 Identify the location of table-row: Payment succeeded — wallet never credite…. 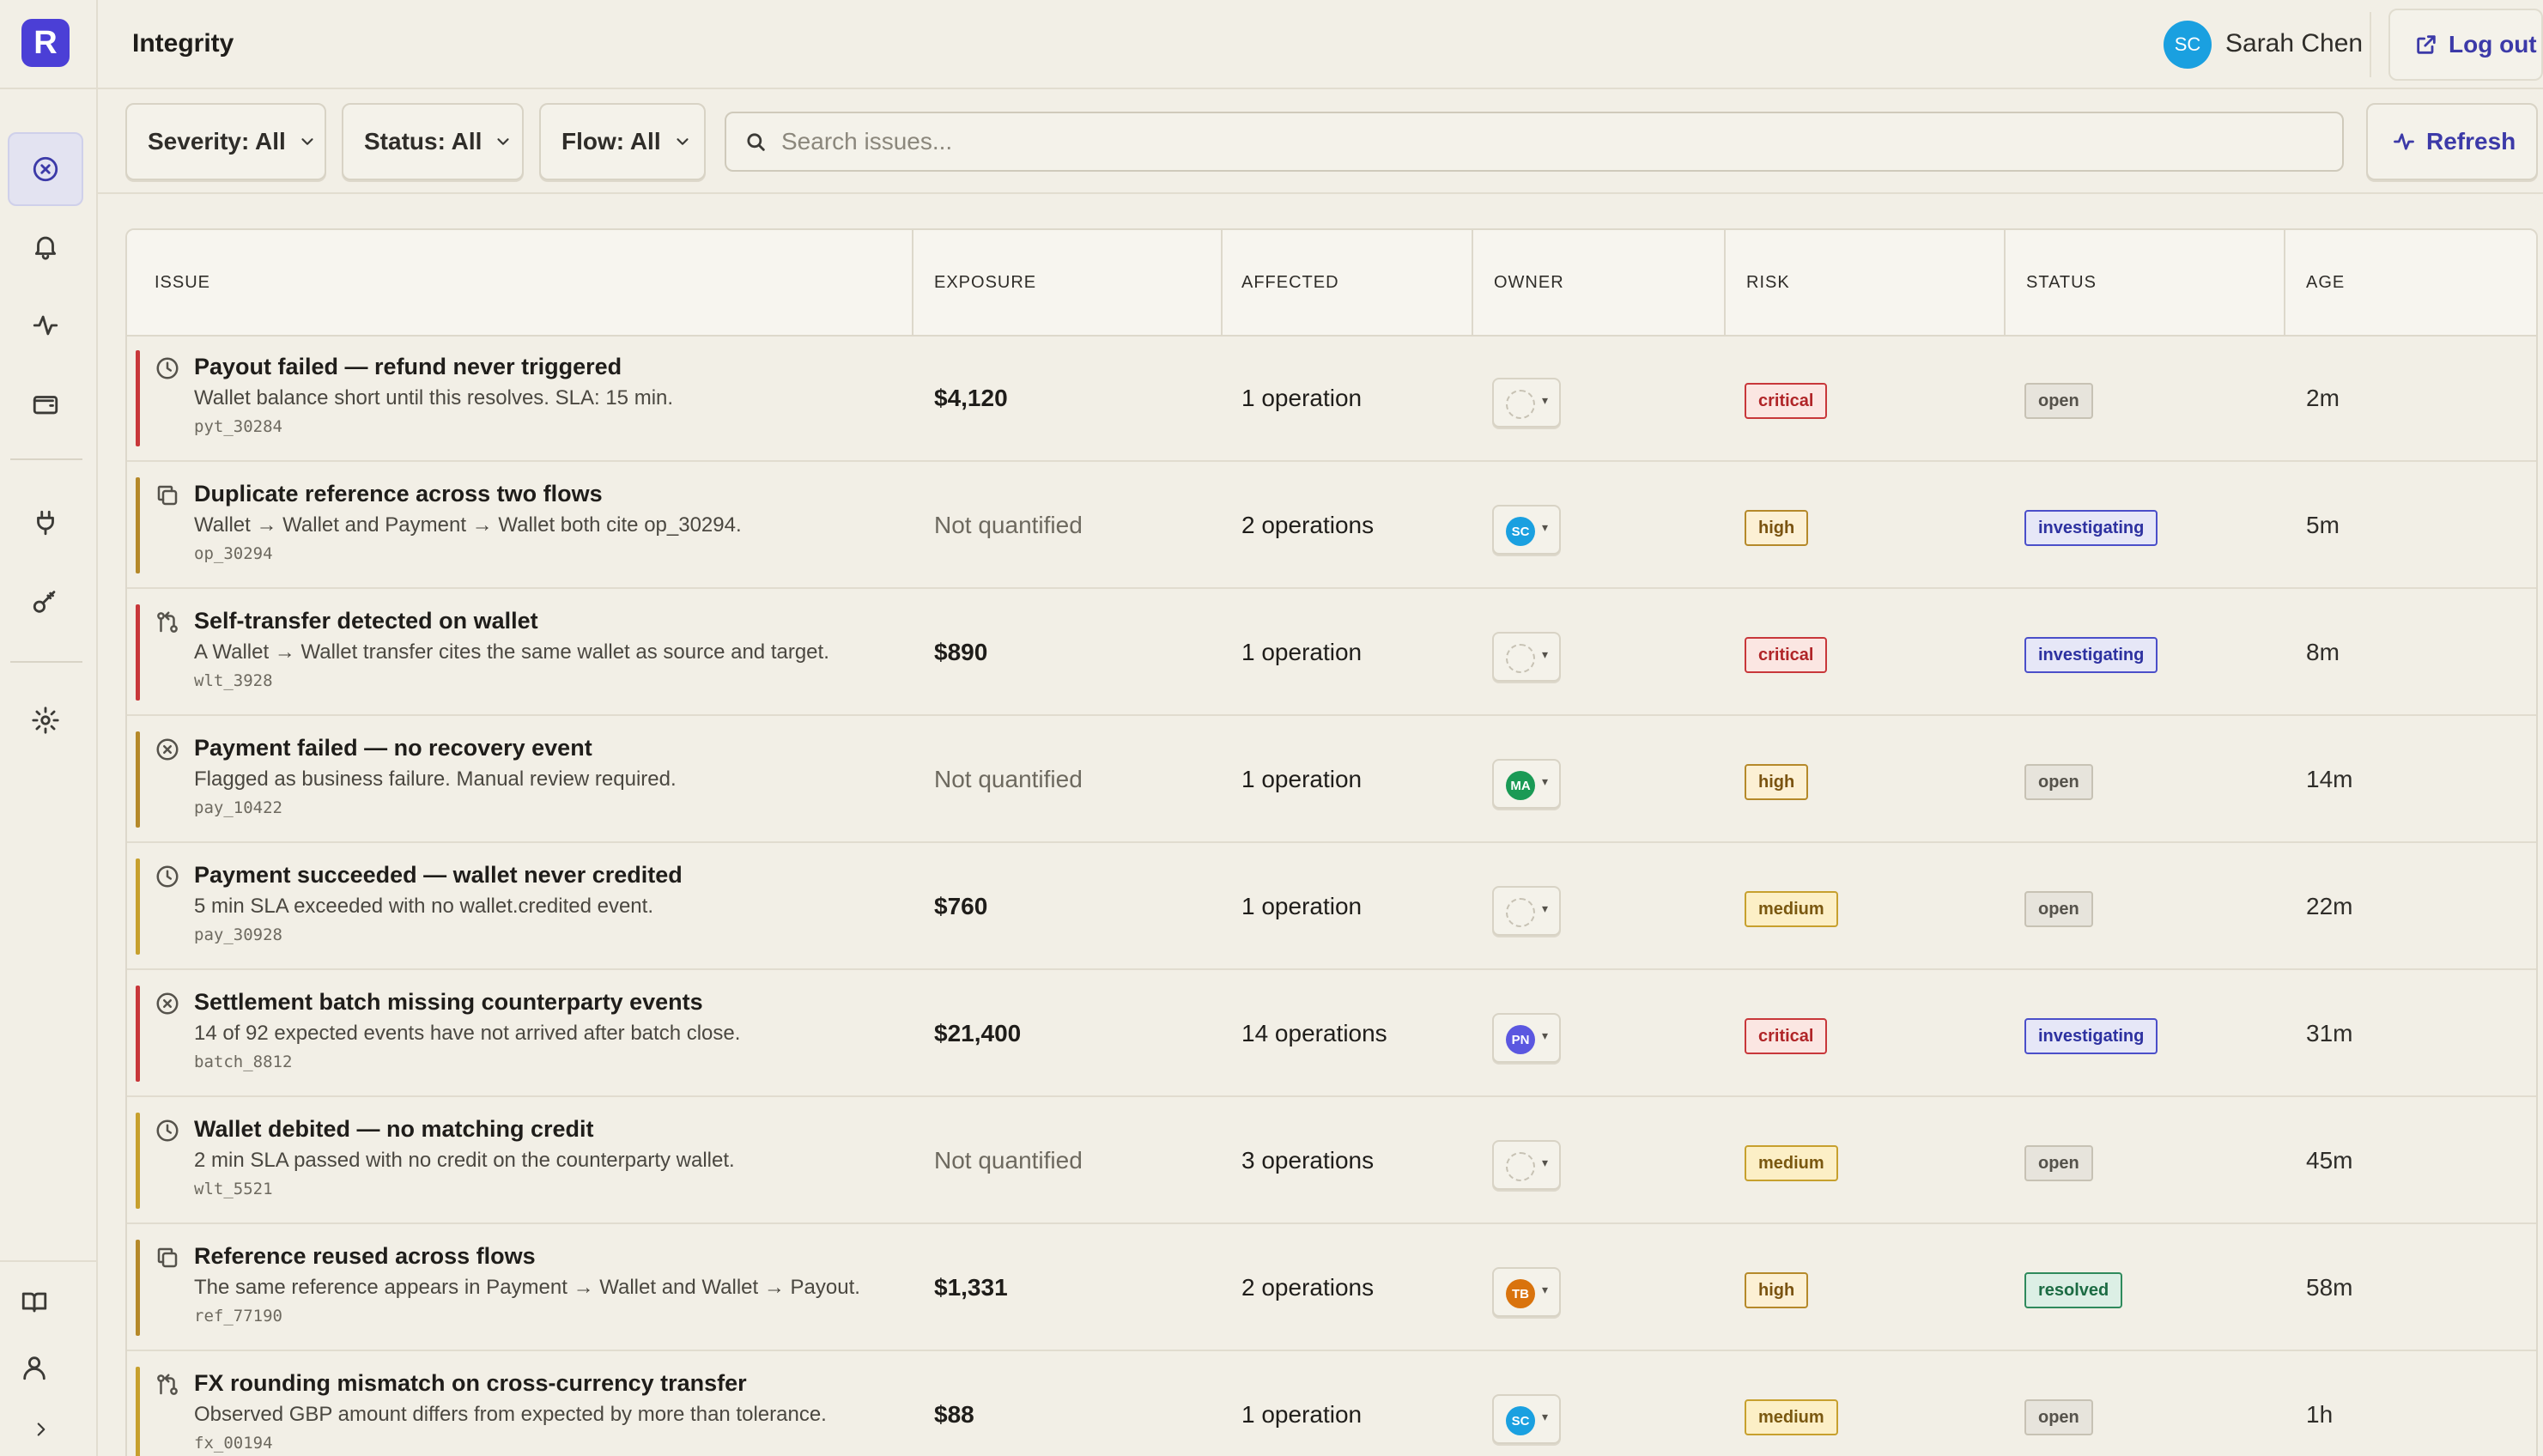
(1332, 908).